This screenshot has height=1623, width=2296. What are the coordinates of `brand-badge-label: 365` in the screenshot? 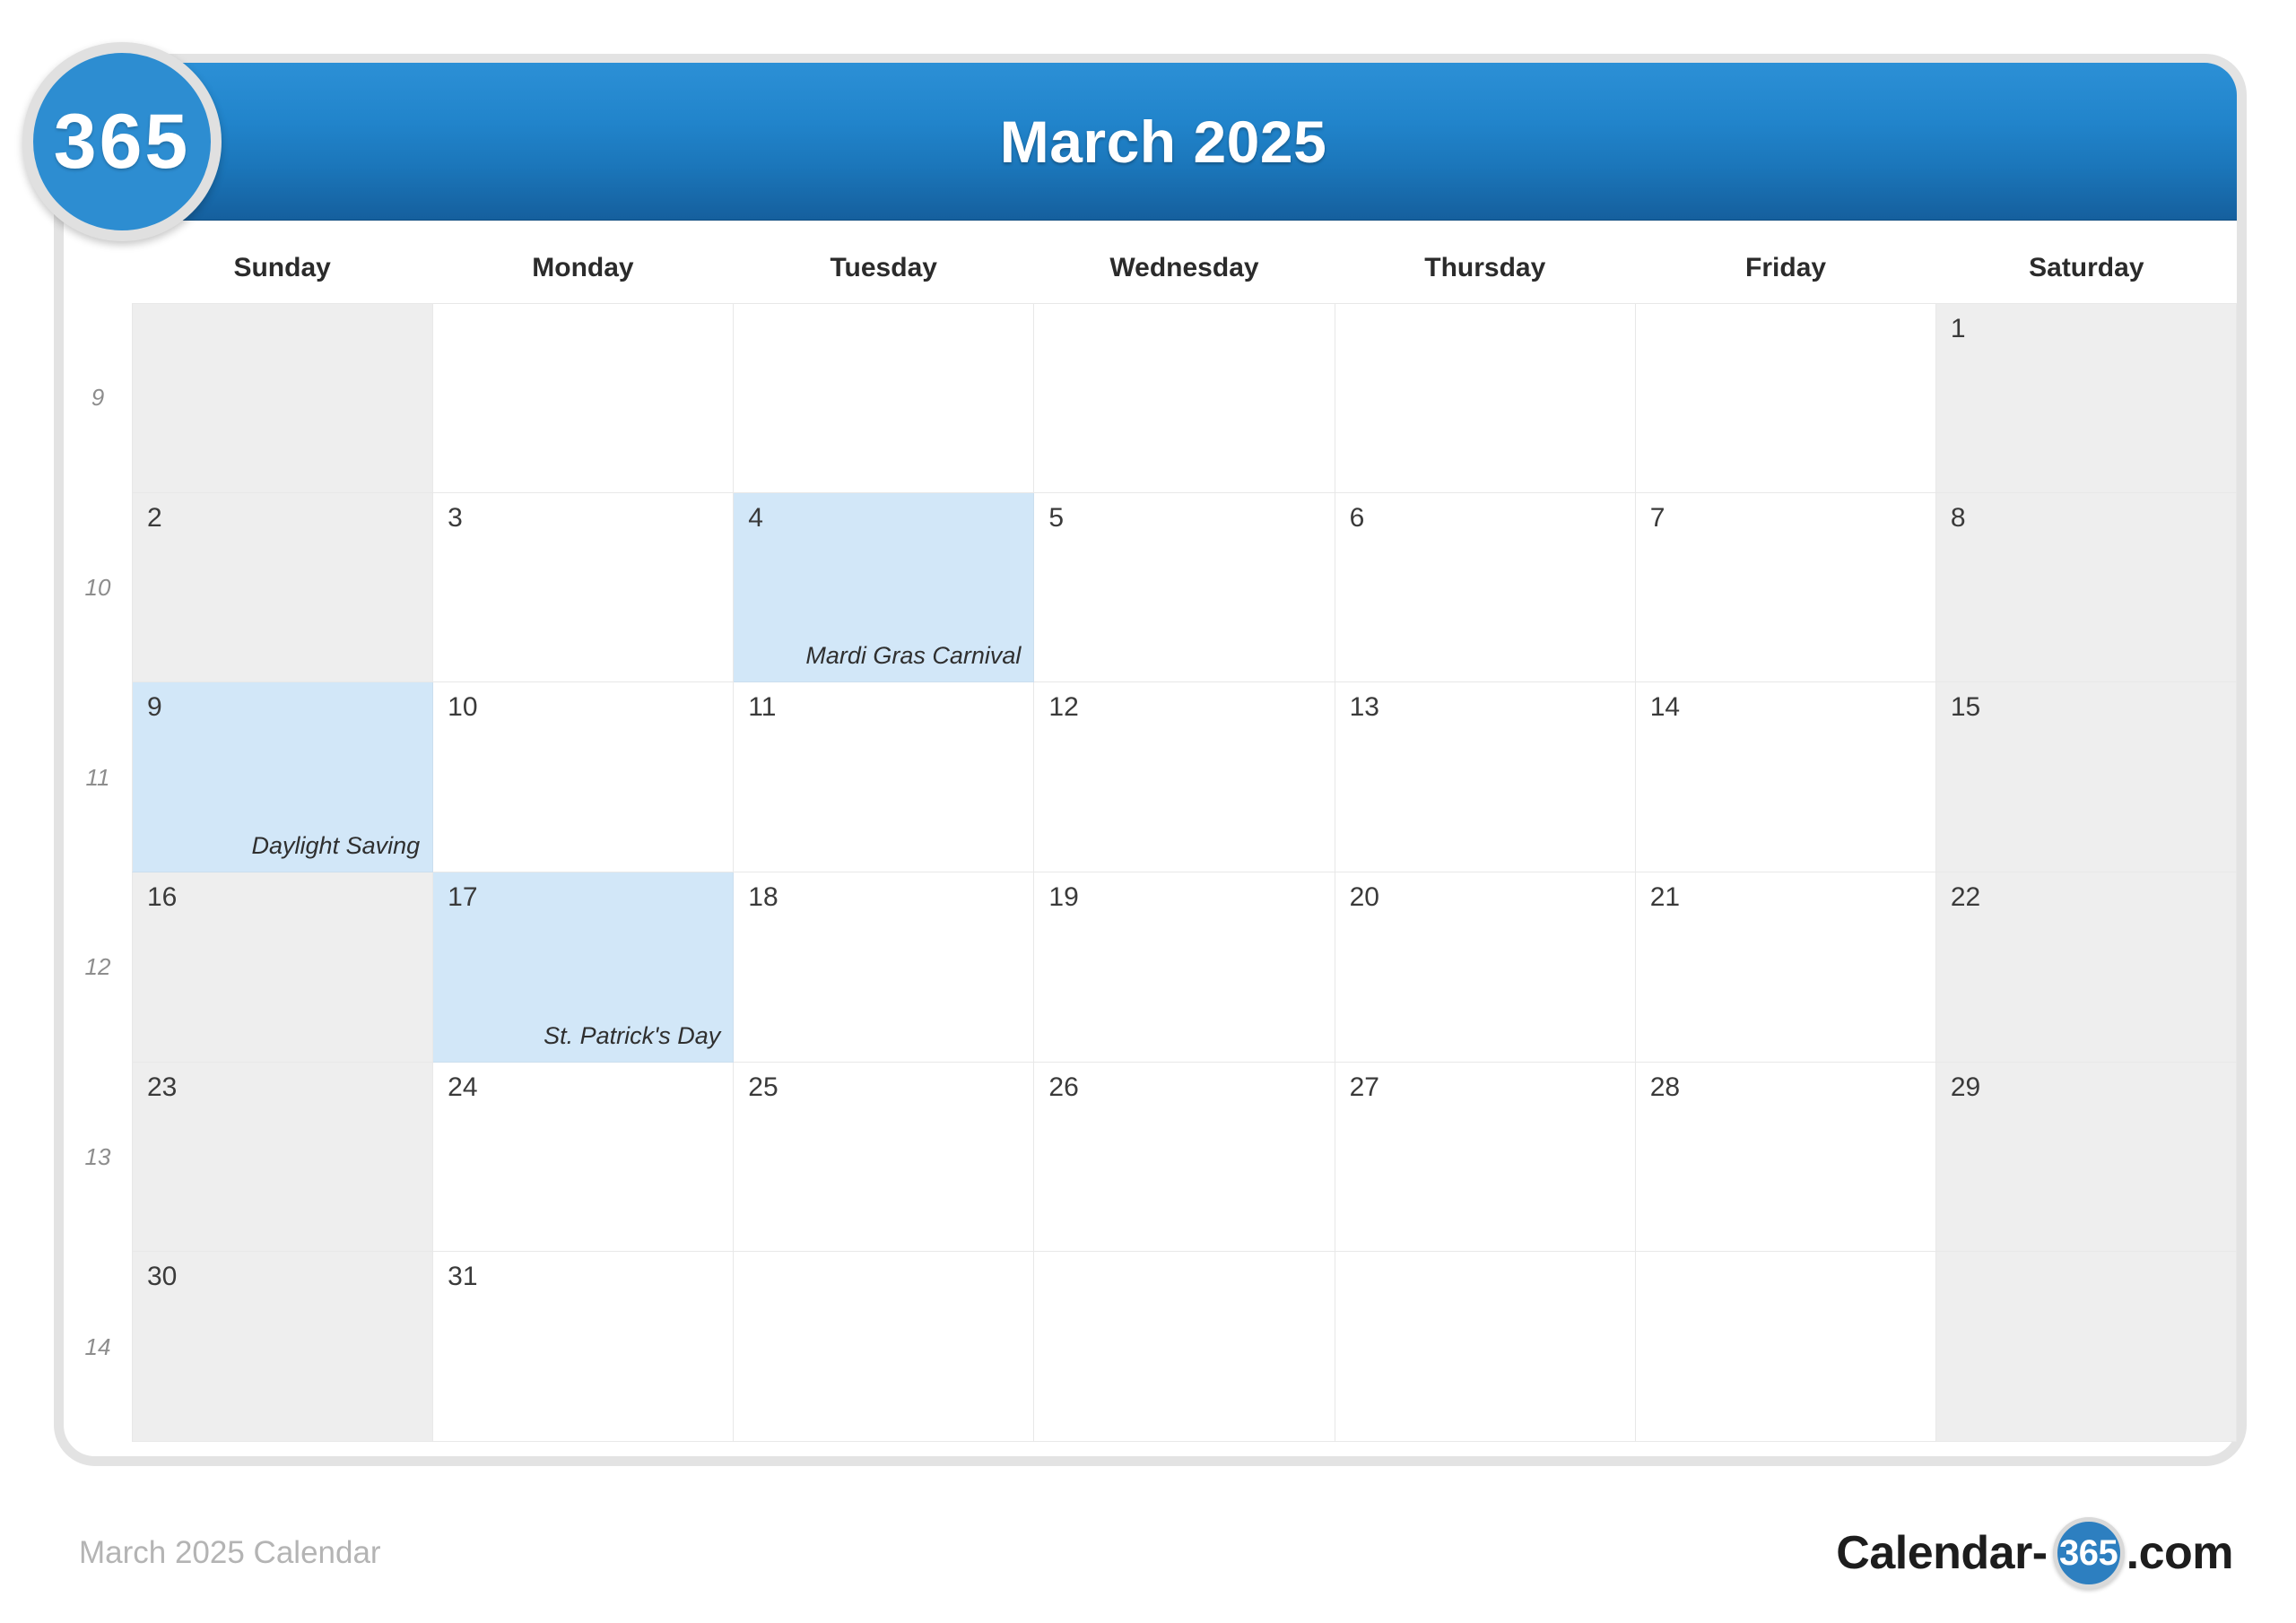 It's located at (122, 141).